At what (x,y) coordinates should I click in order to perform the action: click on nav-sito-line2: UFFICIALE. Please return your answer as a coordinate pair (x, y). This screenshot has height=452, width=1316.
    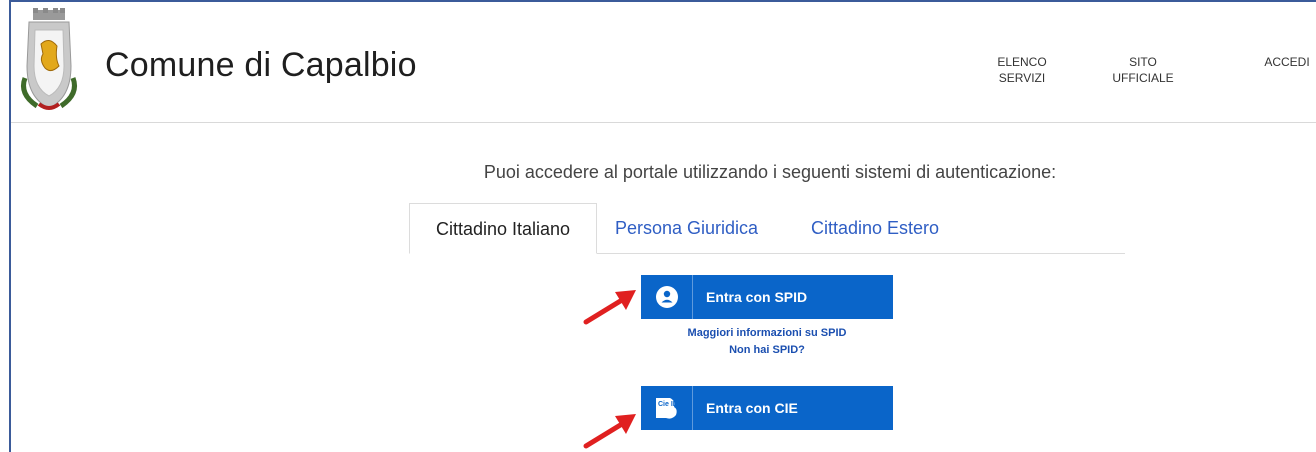
    Looking at the image, I should click on (1143, 78).